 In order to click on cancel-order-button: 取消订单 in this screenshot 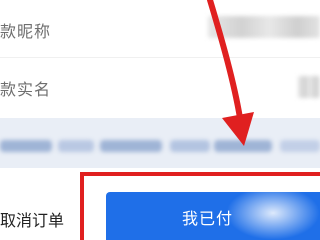, I will do `click(32, 219)`.